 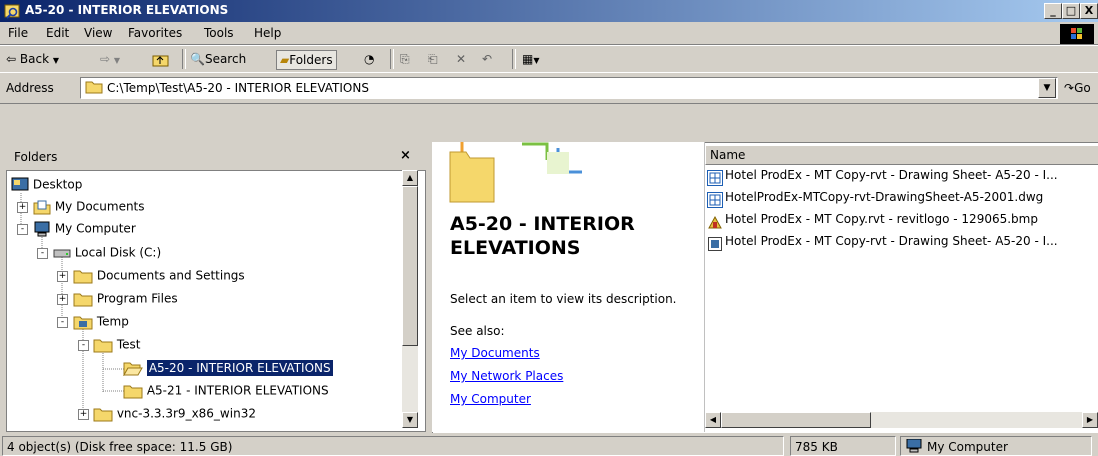 I want to click on tree-item-temp: Temp, so click(x=101, y=322).